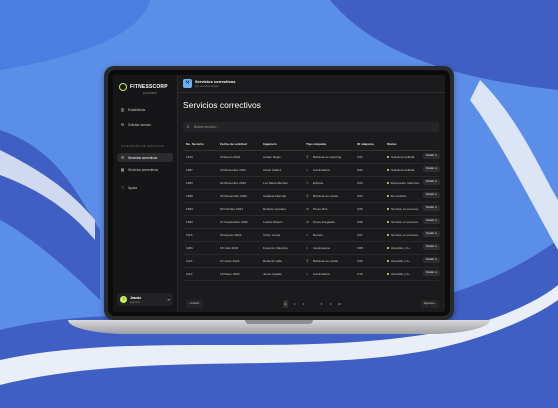 Image resolution: width=558 pixels, height=408 pixels. I want to click on engineer-name: Catalina Monsalt, so click(275, 195).